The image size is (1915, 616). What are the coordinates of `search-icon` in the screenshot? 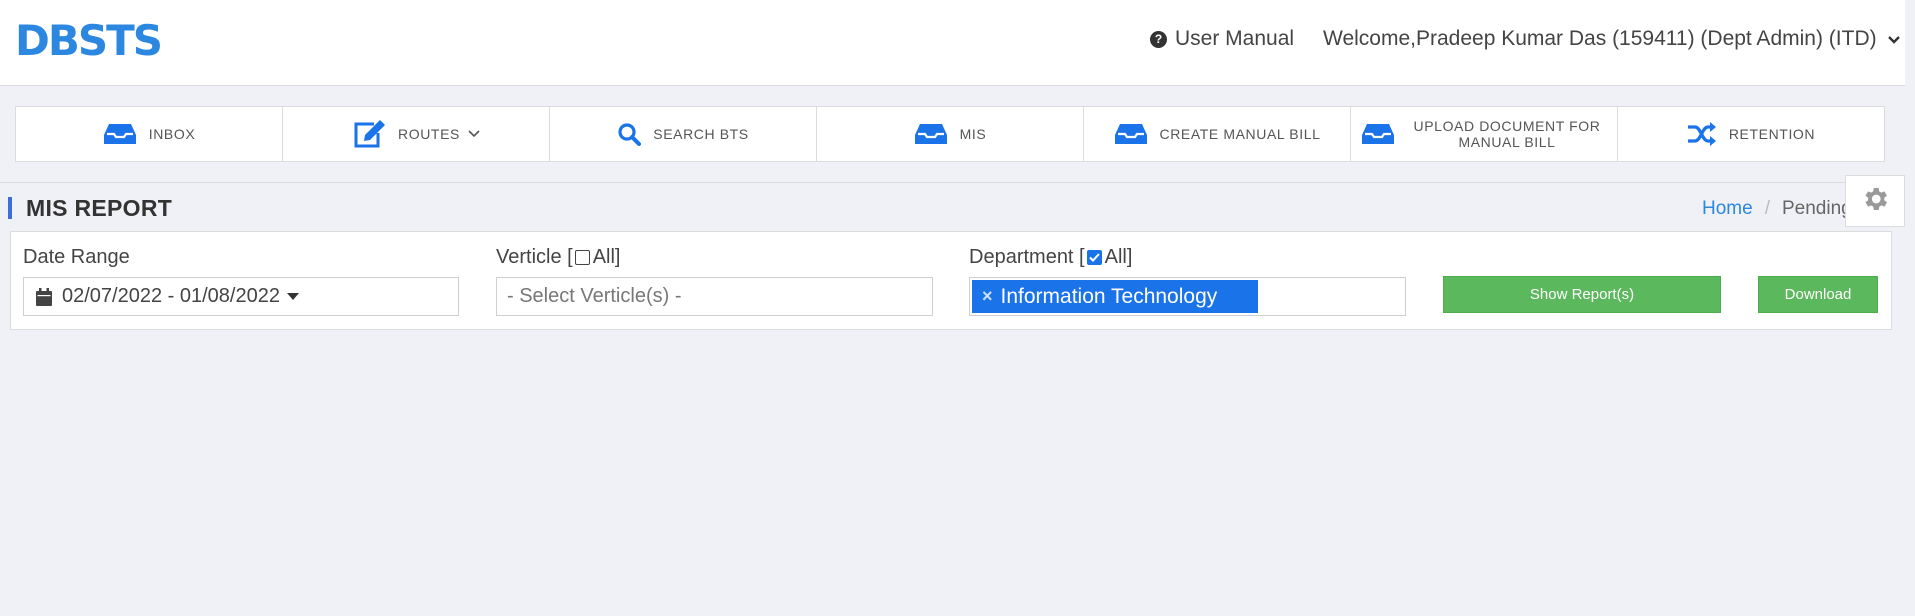 It's located at (629, 134).